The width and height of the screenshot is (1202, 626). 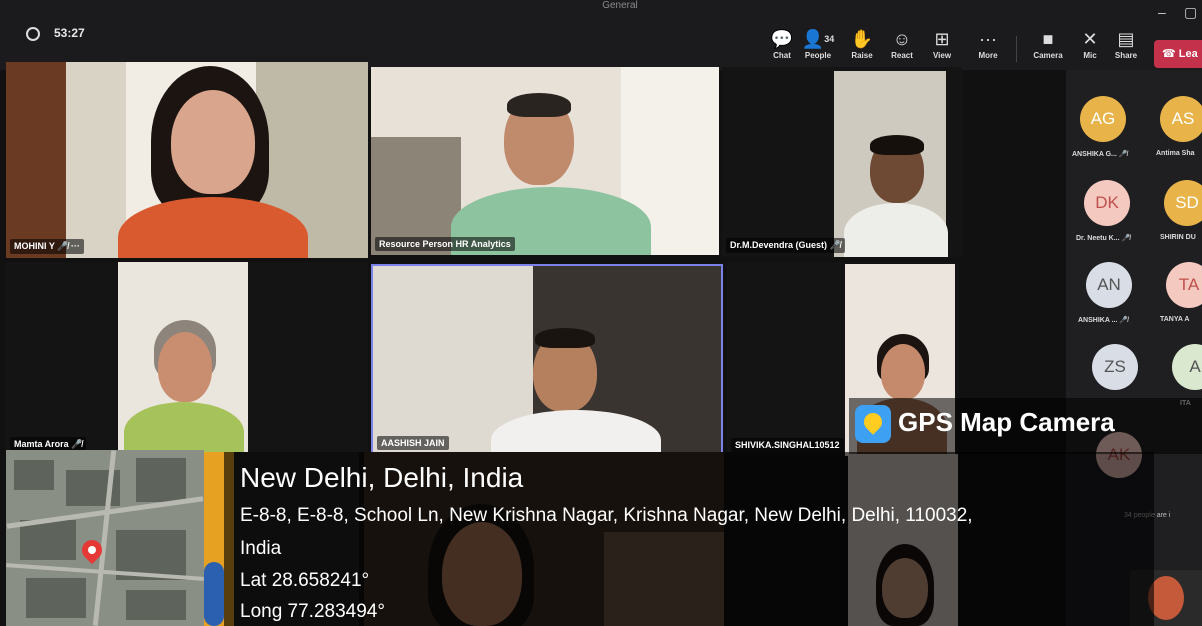 What do you see at coordinates (1126, 39) in the screenshot?
I see `share-icon: ▤` at bounding box center [1126, 39].